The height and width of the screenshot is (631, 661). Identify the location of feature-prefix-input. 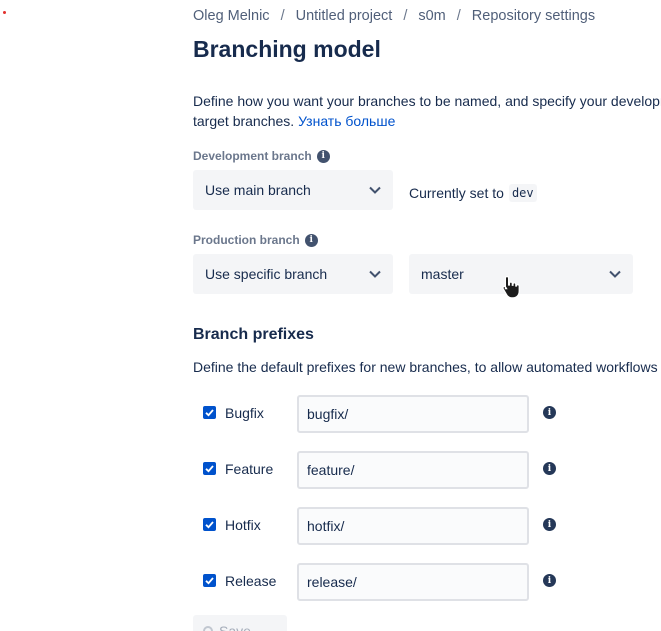
(413, 470).